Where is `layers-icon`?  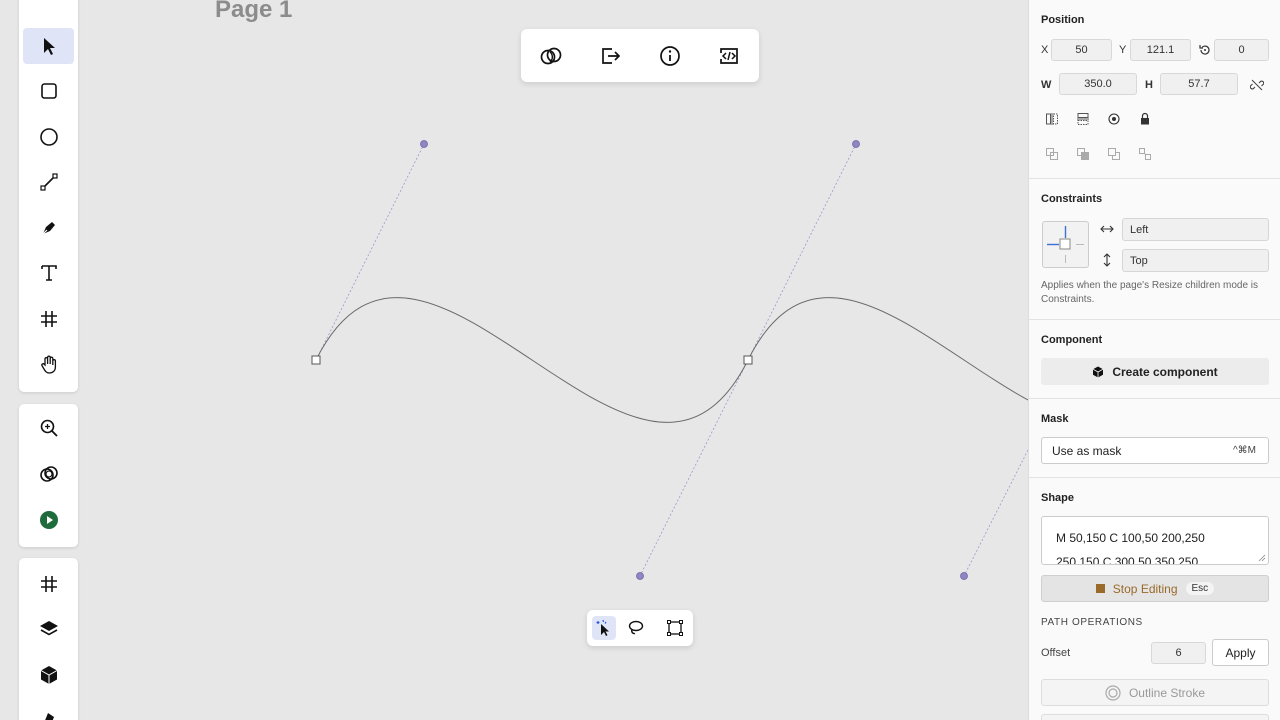 layers-icon is located at coordinates (48, 629).